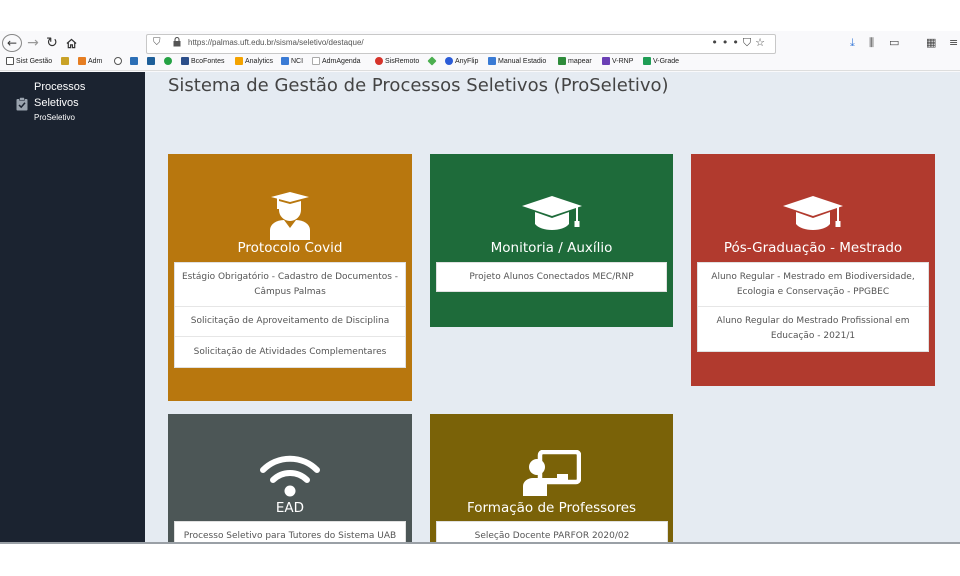 The height and width of the screenshot is (576, 960). What do you see at coordinates (397, 61) in the screenshot?
I see `bookmark-item: SisRemoto` at bounding box center [397, 61].